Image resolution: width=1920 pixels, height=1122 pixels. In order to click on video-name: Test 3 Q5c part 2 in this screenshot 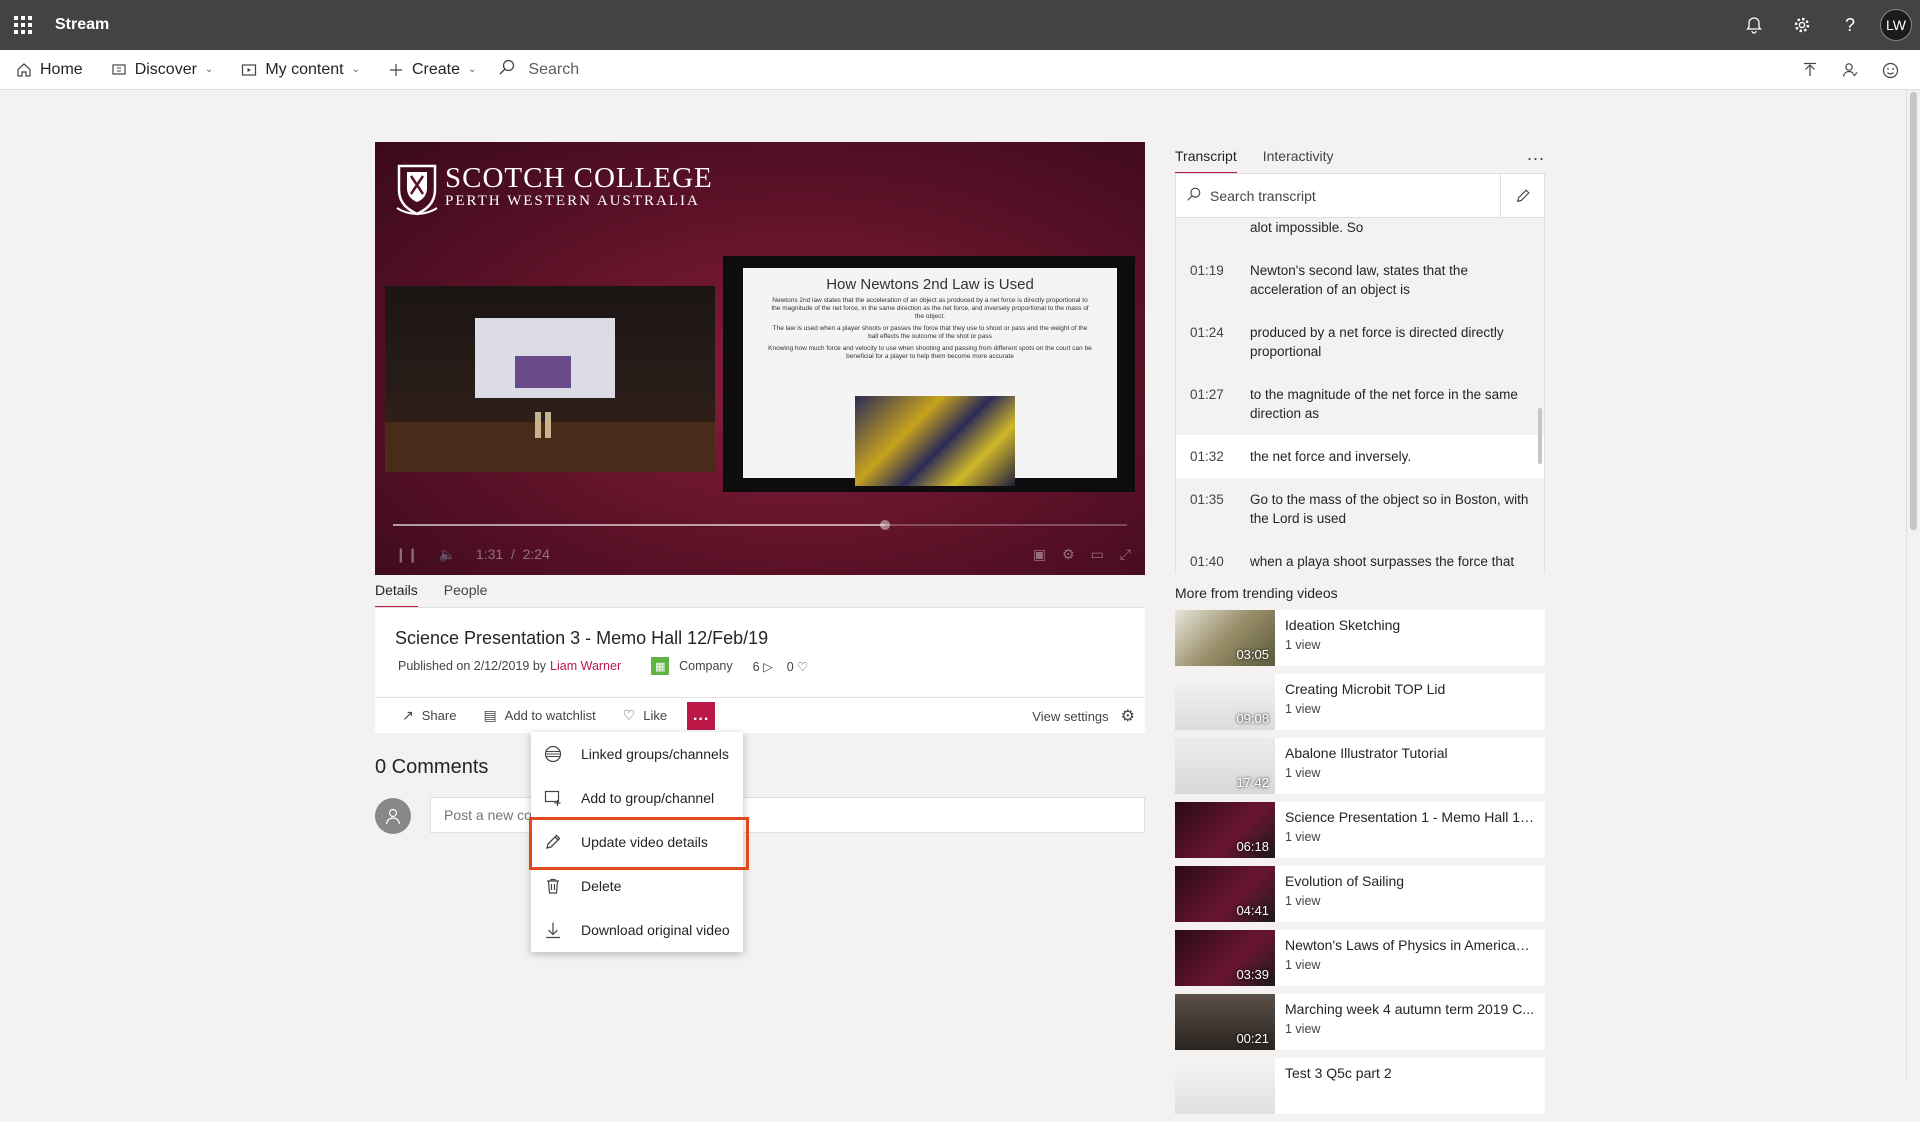, I will do `click(1410, 1073)`.